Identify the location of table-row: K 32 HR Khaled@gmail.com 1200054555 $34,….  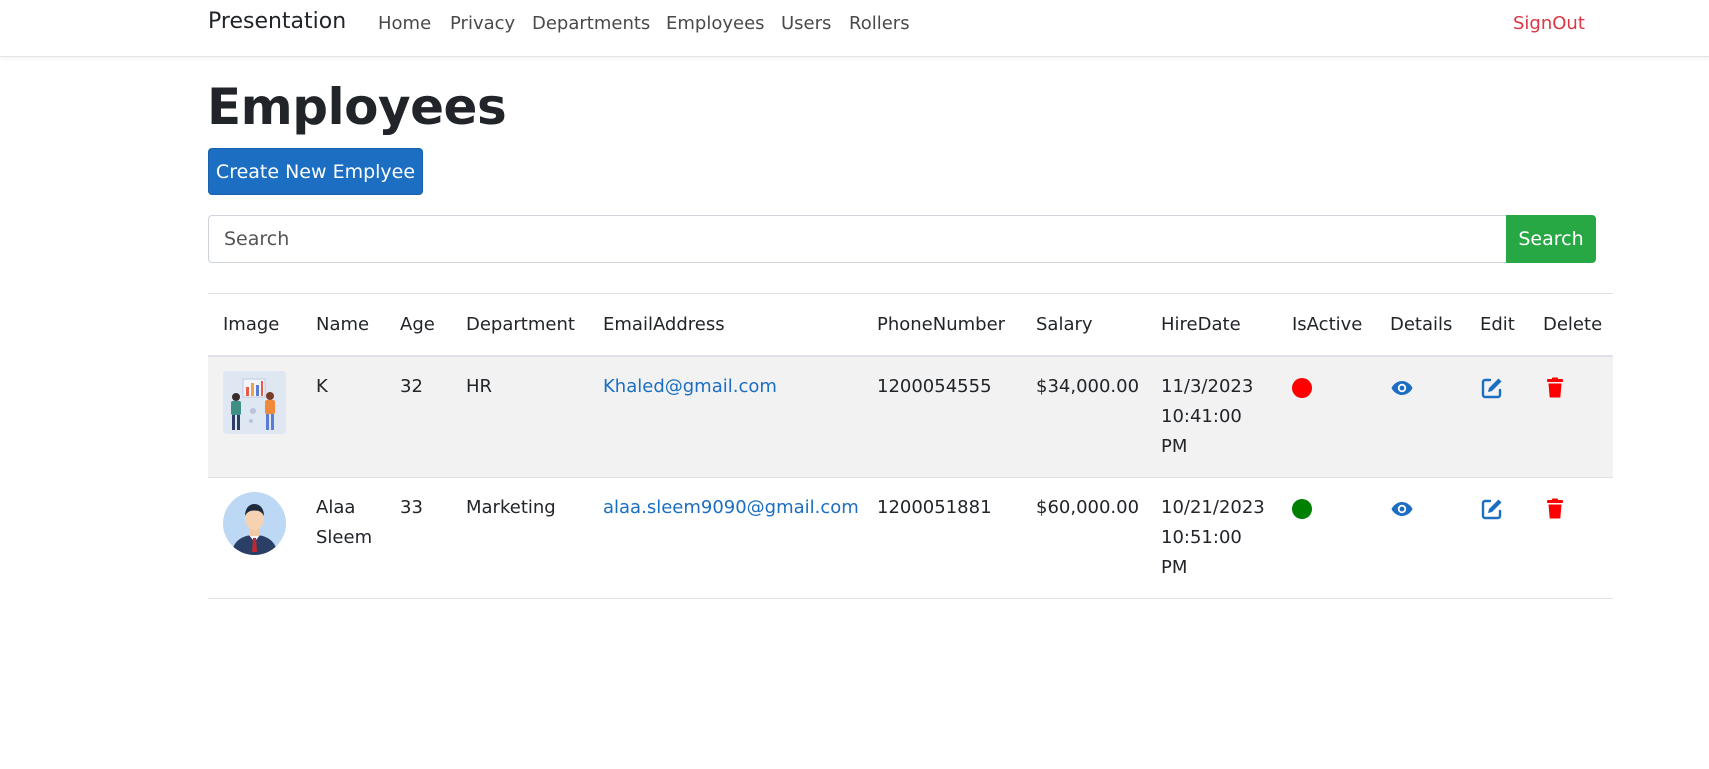
(910, 416).